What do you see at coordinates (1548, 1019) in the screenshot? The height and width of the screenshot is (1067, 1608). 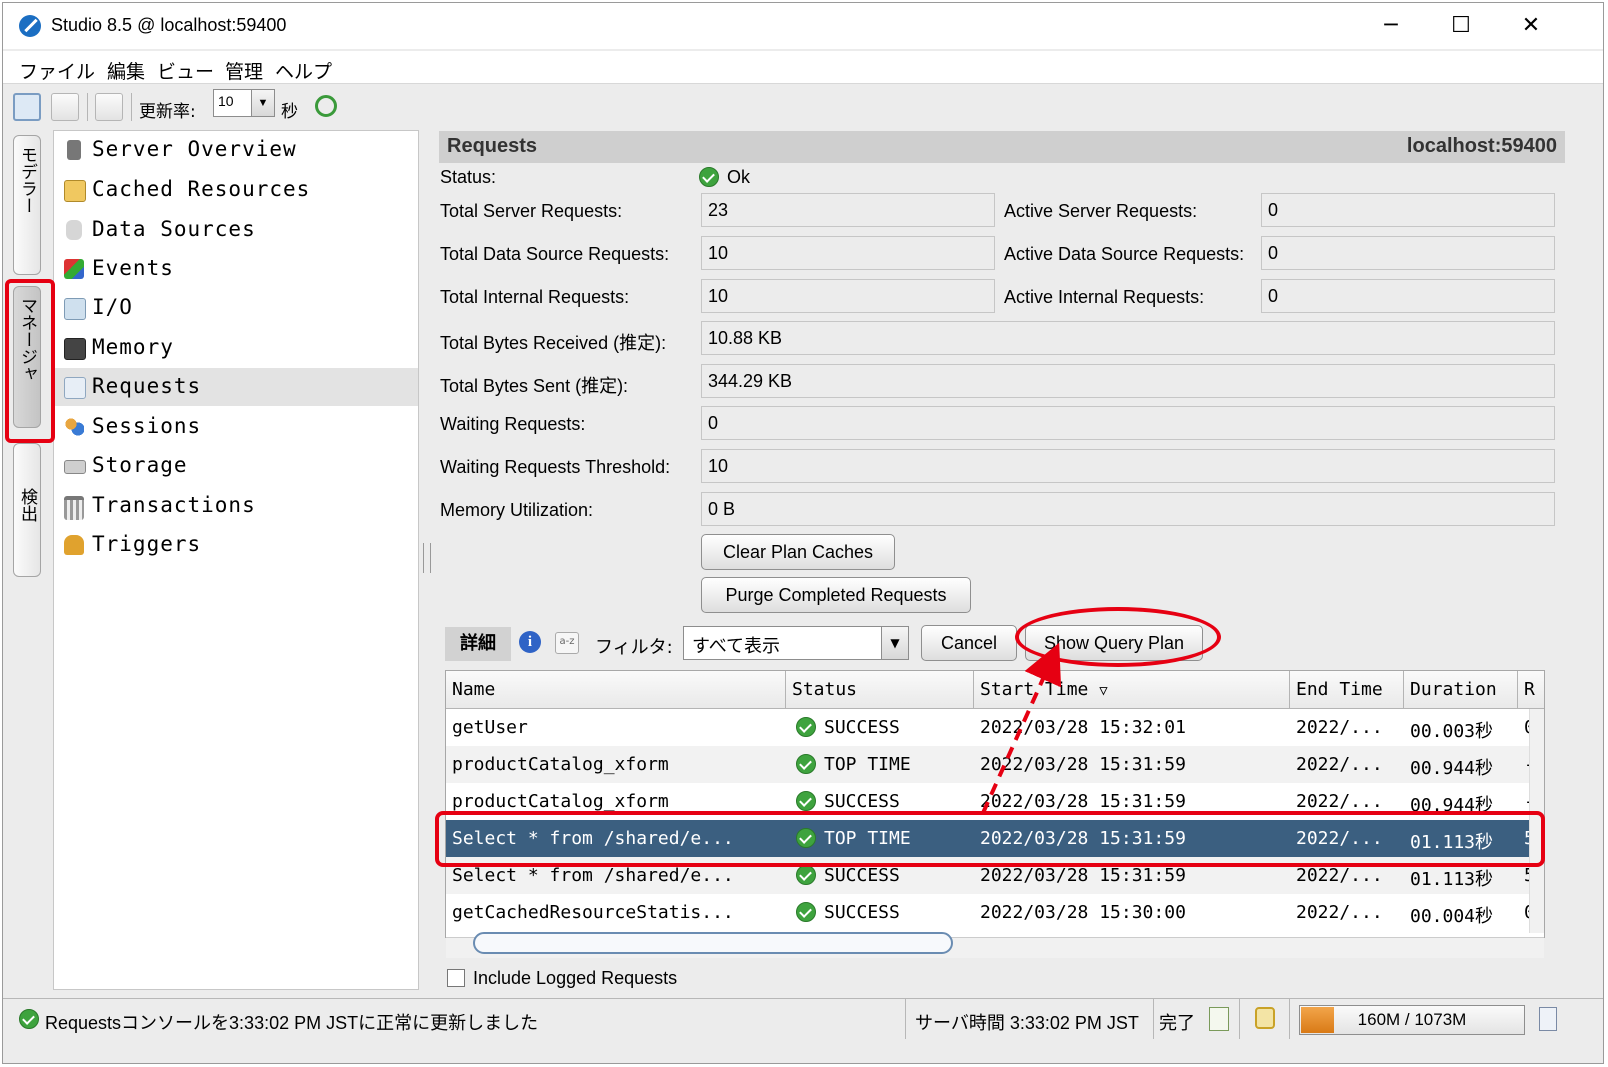 I see `gc-icon` at bounding box center [1548, 1019].